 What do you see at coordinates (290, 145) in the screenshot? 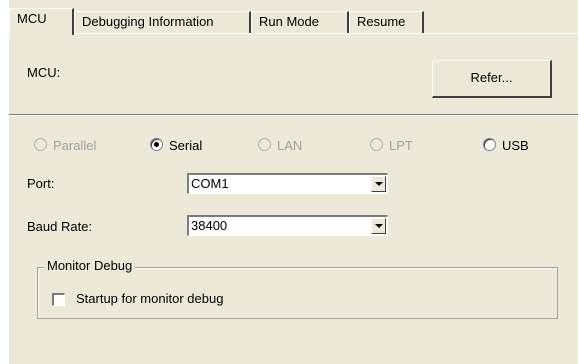
I see `radio-label: LAN` at bounding box center [290, 145].